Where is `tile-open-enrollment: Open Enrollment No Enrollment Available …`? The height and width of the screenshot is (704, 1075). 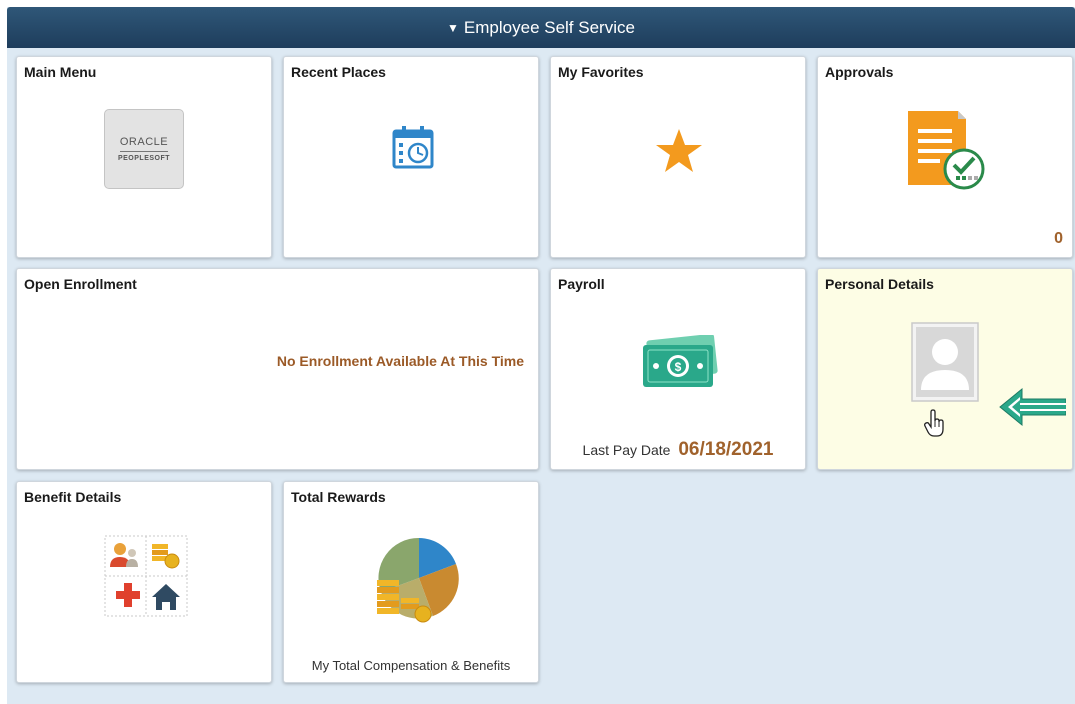 tile-open-enrollment: Open Enrollment No Enrollment Available … is located at coordinates (277, 369).